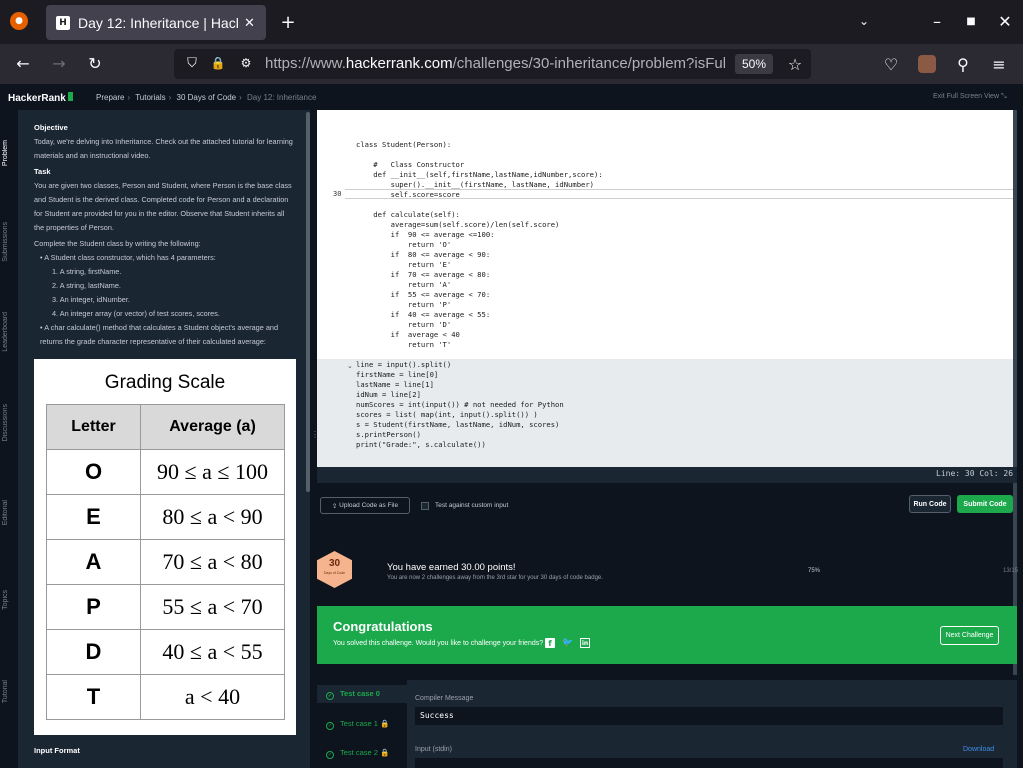 The image size is (1023, 768). Describe the element at coordinates (754, 64) in the screenshot. I see `zoom-level: 50%` at that location.